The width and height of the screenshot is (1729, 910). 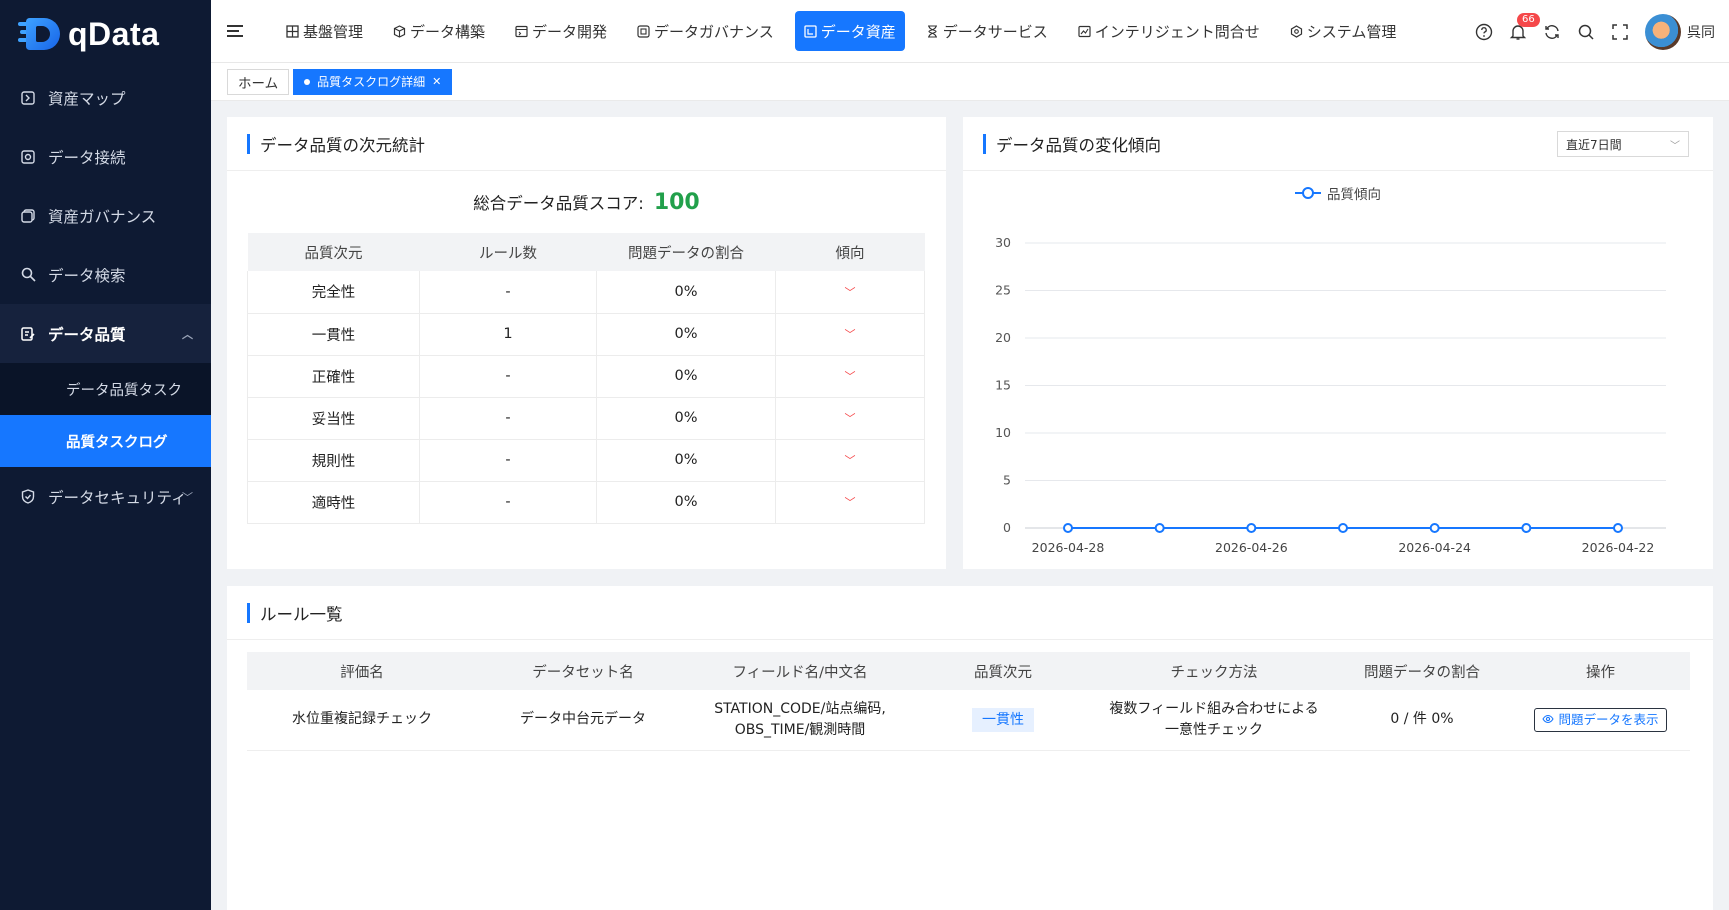 What do you see at coordinates (1663, 31) in the screenshot?
I see `avatar` at bounding box center [1663, 31].